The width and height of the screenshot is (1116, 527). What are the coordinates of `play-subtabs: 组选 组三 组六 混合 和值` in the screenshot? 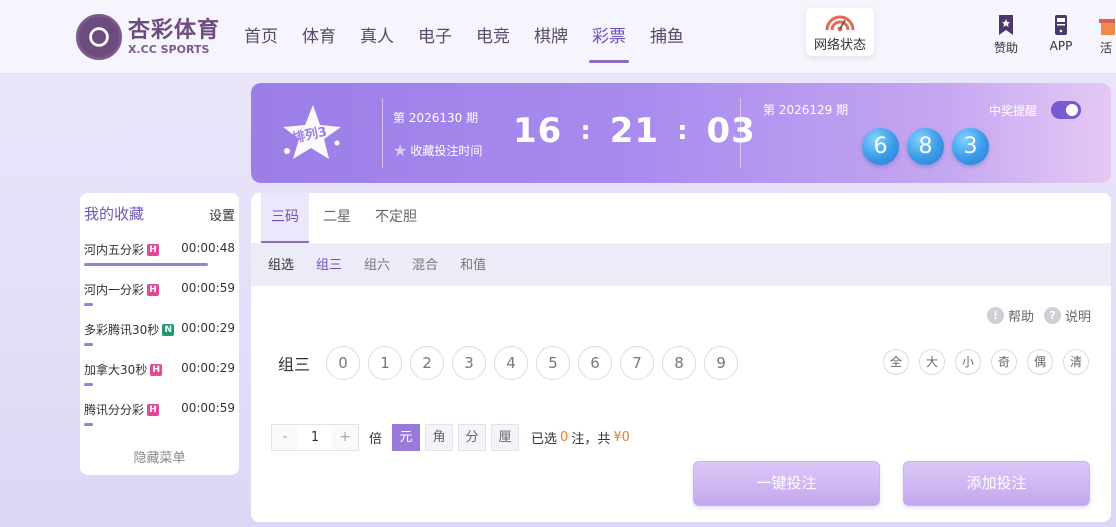 It's located at (388, 264).